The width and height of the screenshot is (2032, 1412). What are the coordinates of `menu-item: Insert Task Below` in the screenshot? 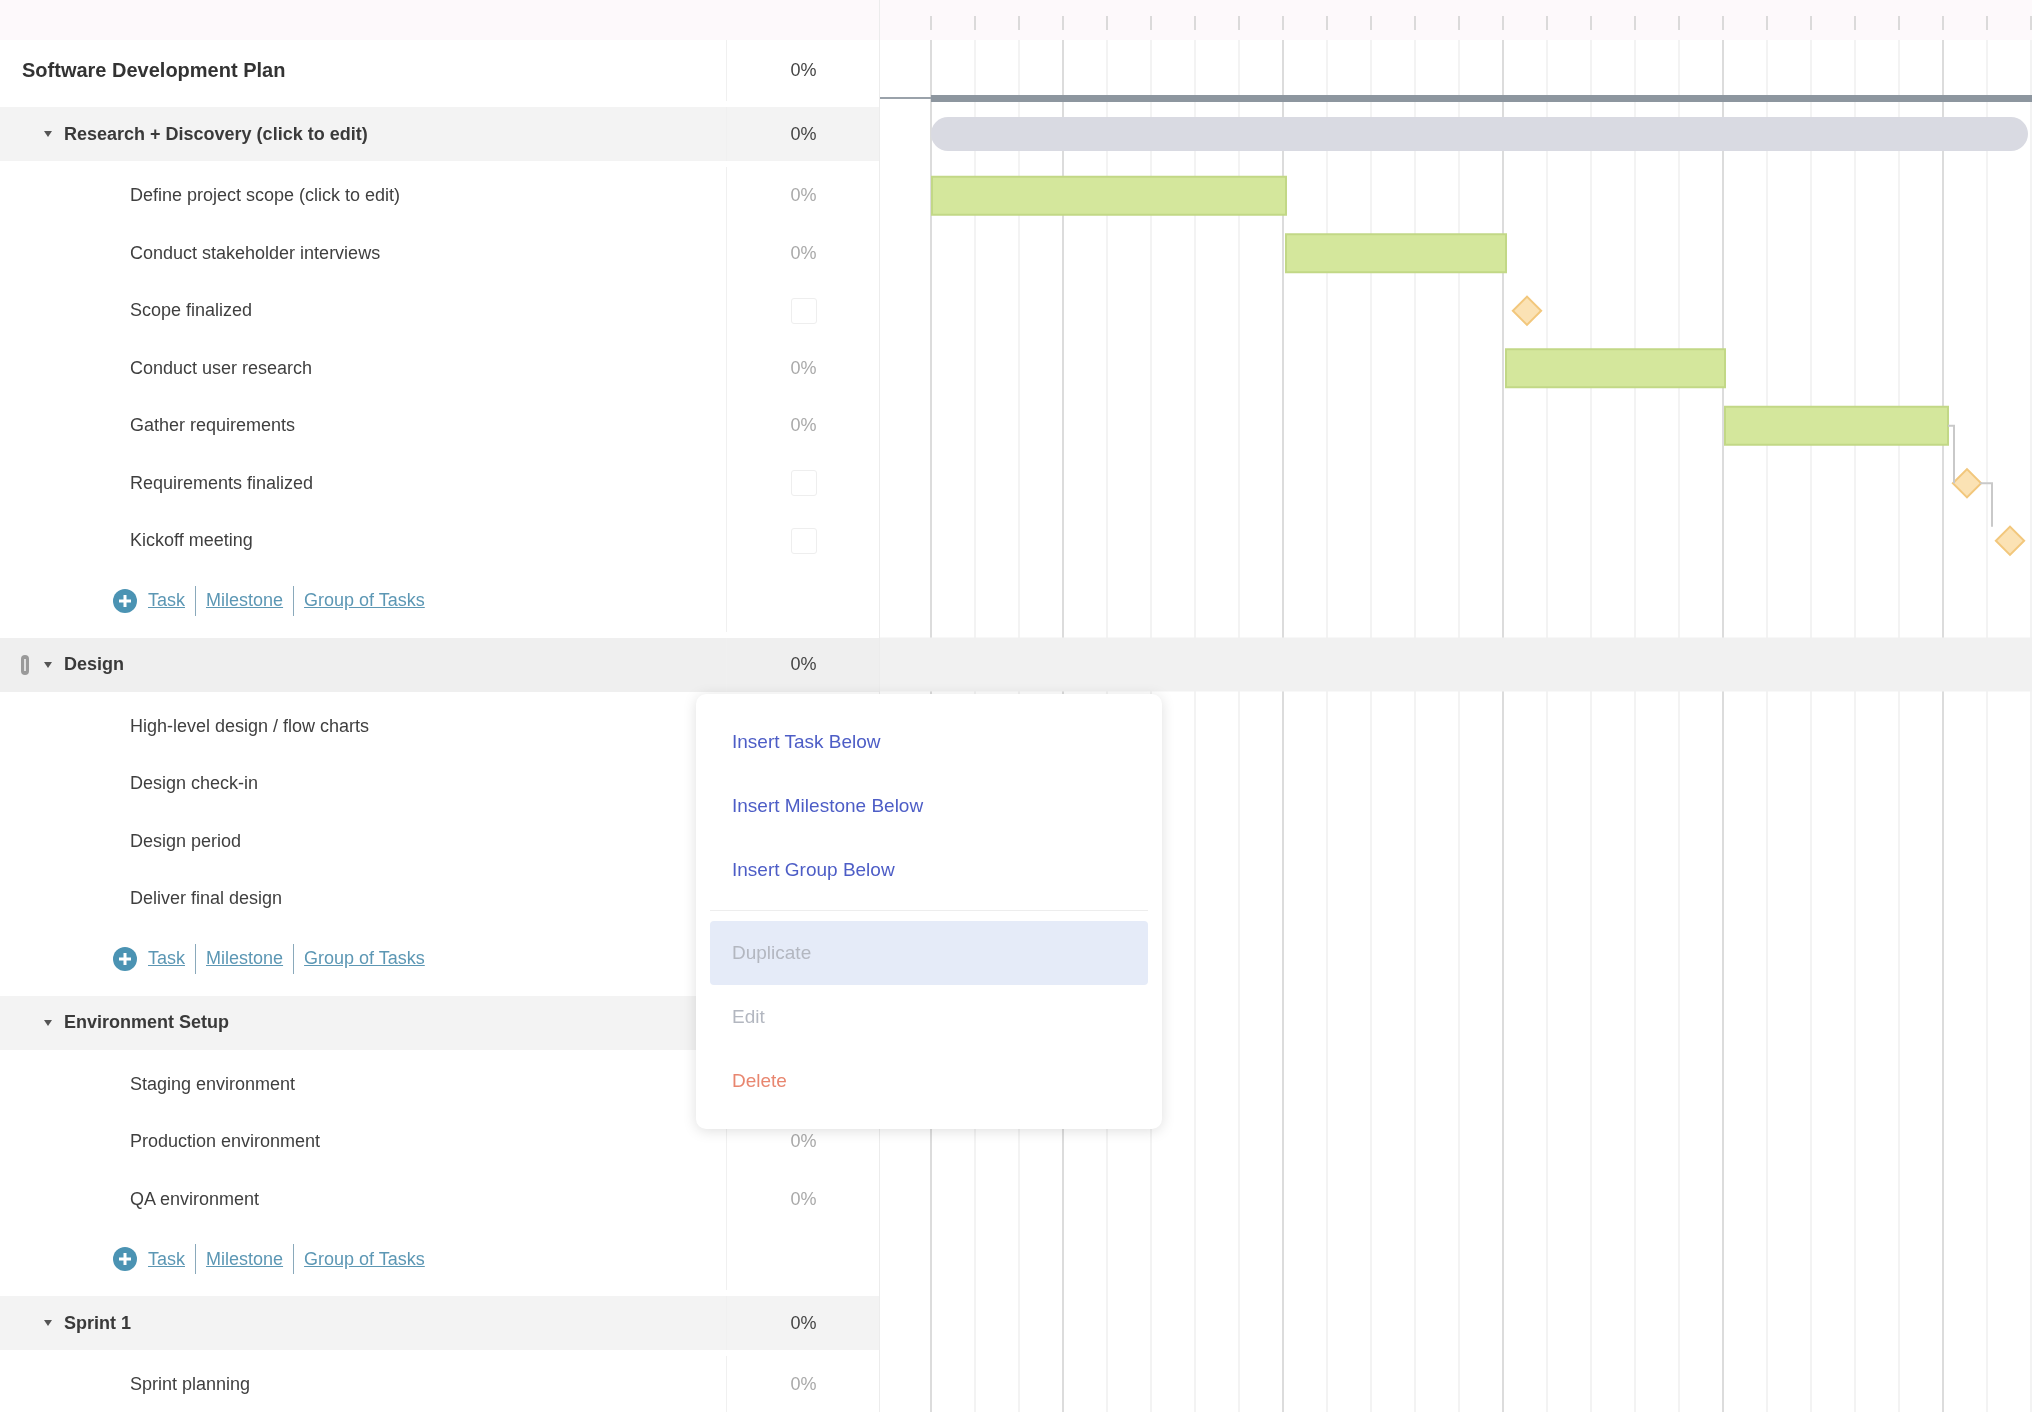 It's located at (929, 742).